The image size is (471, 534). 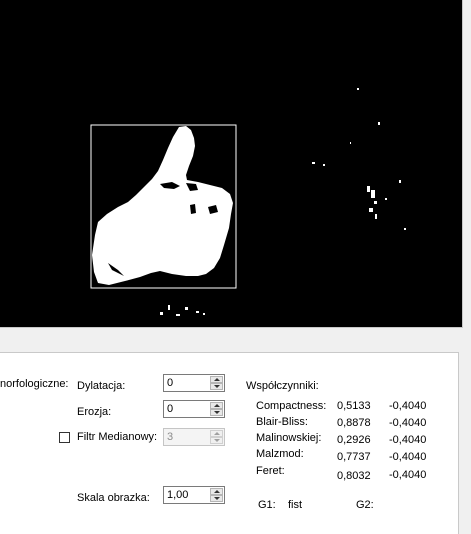 I want to click on dylatacja-down-button, so click(x=216, y=386).